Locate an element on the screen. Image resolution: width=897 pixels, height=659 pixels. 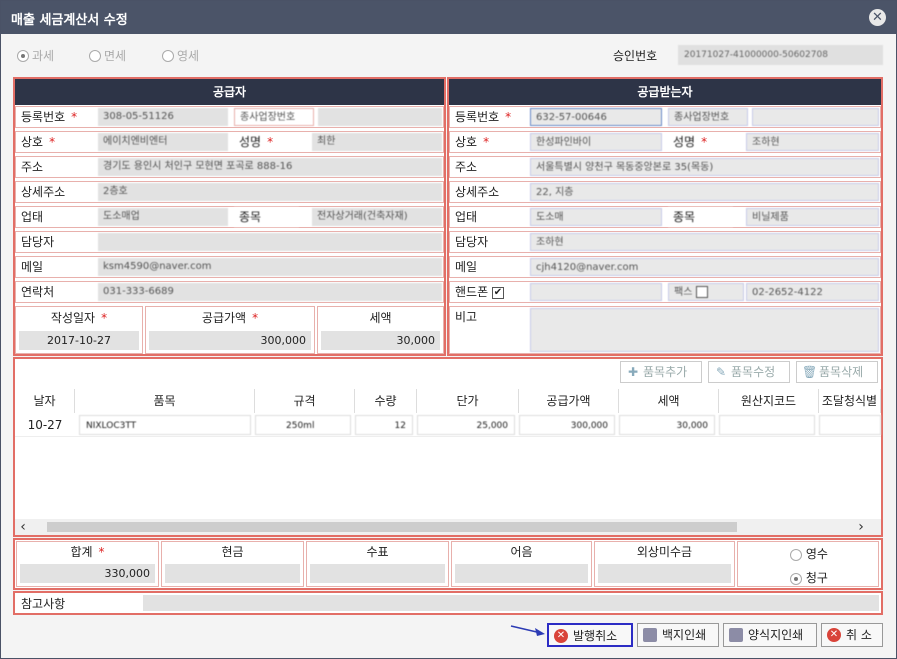
supplier-mgr-row: 담당자 is located at coordinates (229, 242).